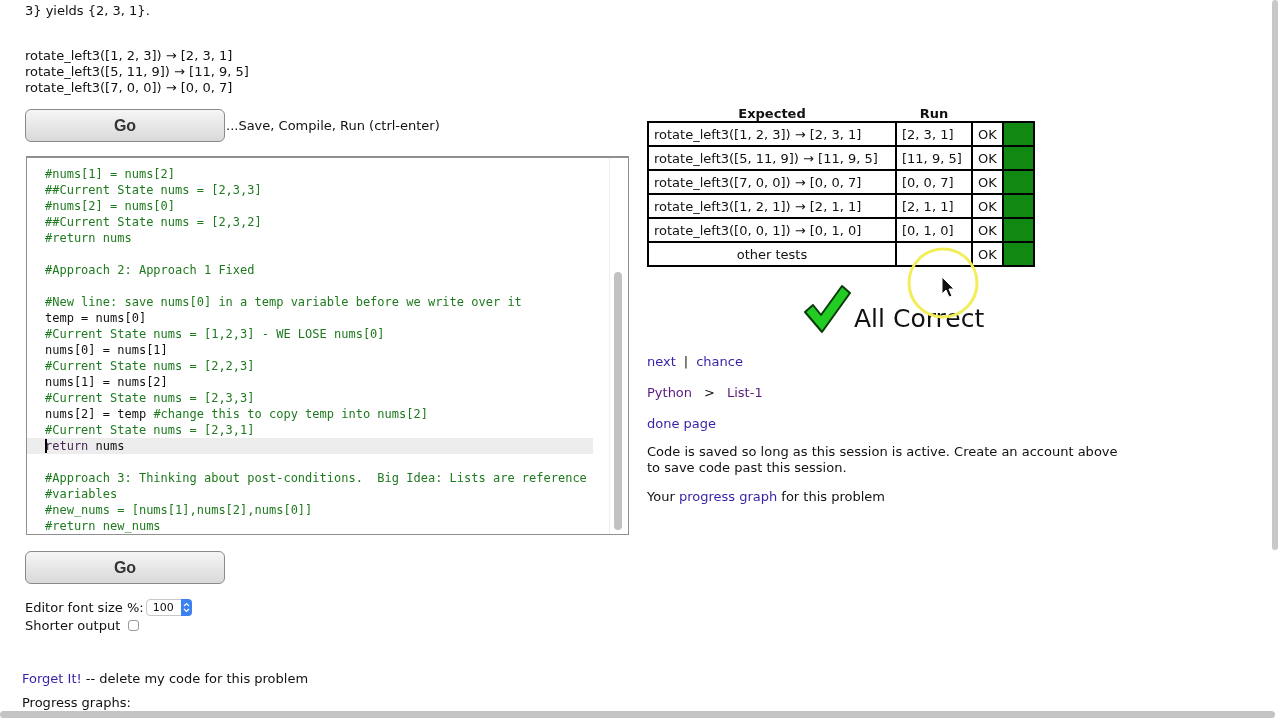 This screenshot has width=1280, height=720. I want to click on code-line: #variables, so click(81, 494).